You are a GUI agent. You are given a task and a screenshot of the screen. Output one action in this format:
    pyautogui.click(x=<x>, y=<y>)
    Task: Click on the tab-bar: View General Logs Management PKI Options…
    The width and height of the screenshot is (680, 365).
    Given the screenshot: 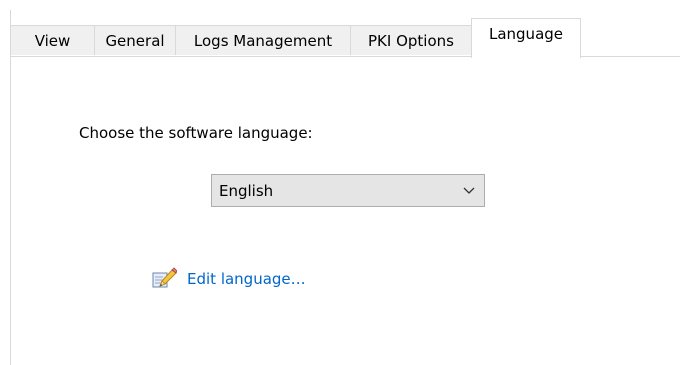 What is the action you would take?
    pyautogui.click(x=345, y=38)
    